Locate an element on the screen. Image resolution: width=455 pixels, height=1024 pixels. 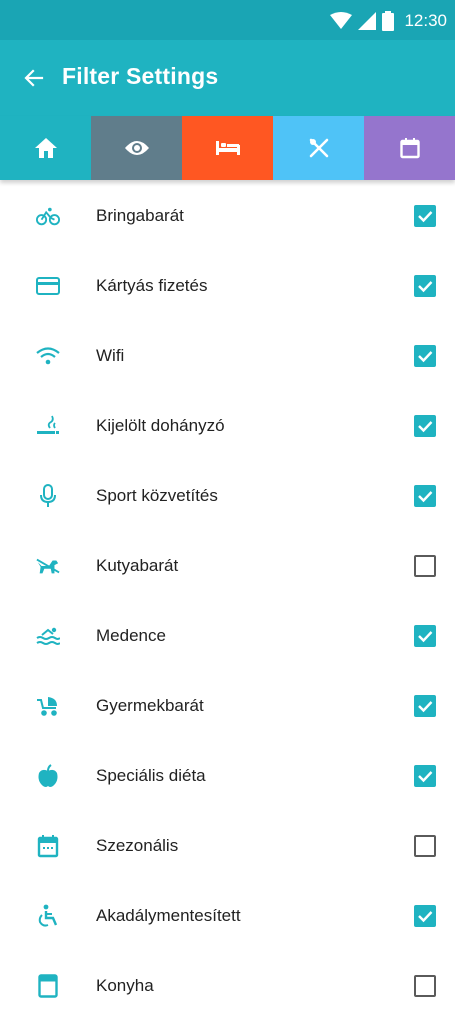
filter-row-sport-kozvetites: Sport közvetítés is located at coordinates (227, 496).